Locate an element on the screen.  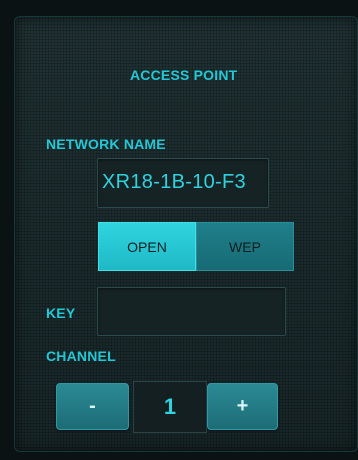
network-name-label: NETWORK NAME is located at coordinates (106, 144).